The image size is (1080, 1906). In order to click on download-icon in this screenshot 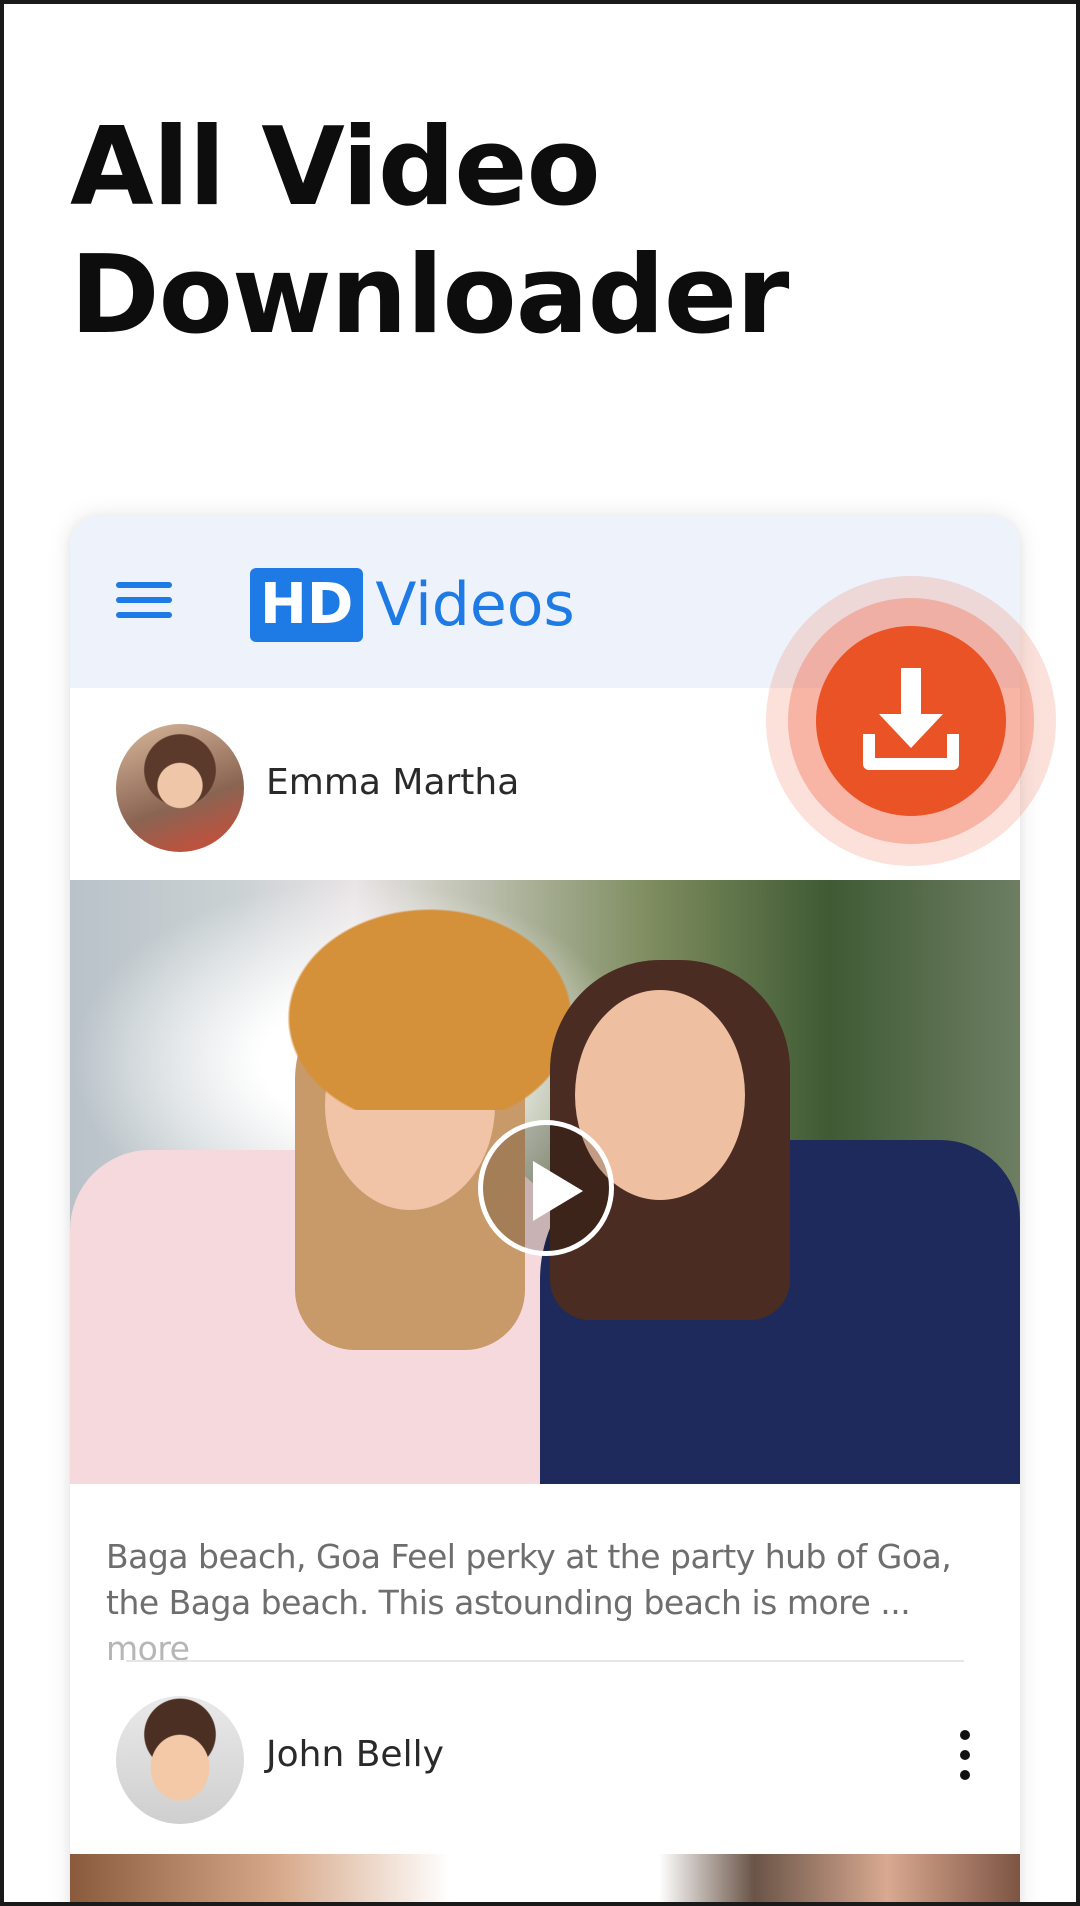, I will do `click(911, 719)`.